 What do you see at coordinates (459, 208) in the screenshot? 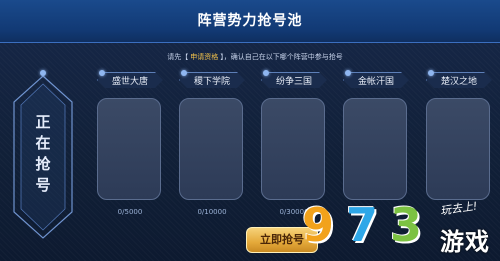
I see `watermark-slogan: 玩去上!` at bounding box center [459, 208].